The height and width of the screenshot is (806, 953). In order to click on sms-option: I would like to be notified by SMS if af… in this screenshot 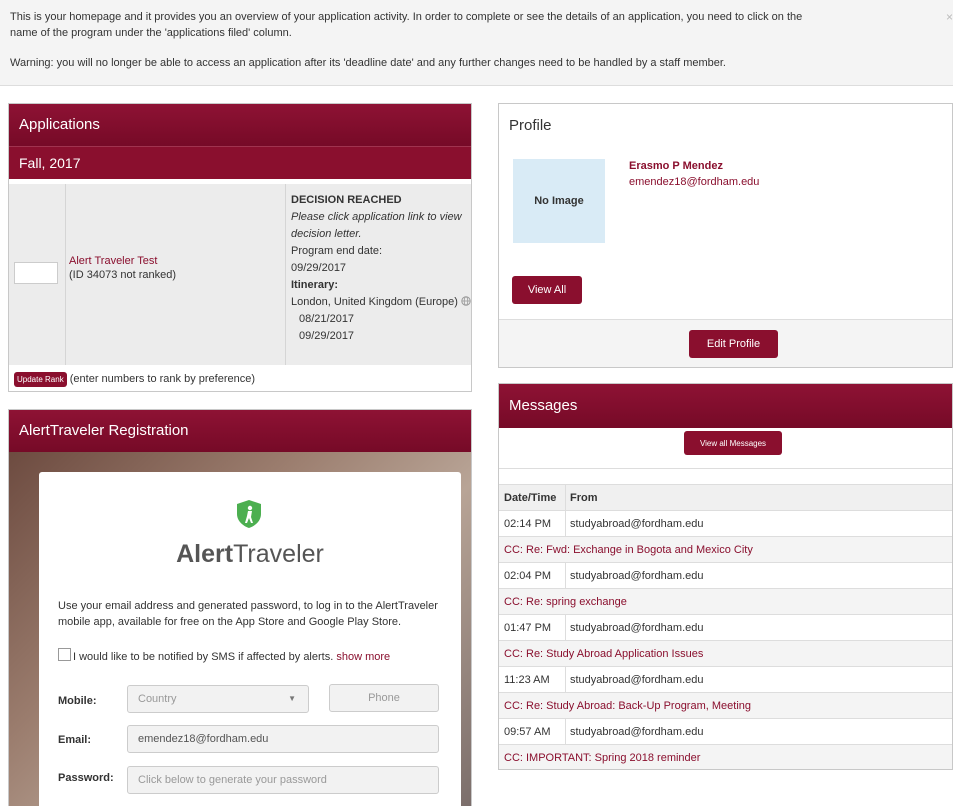, I will do `click(253, 656)`.